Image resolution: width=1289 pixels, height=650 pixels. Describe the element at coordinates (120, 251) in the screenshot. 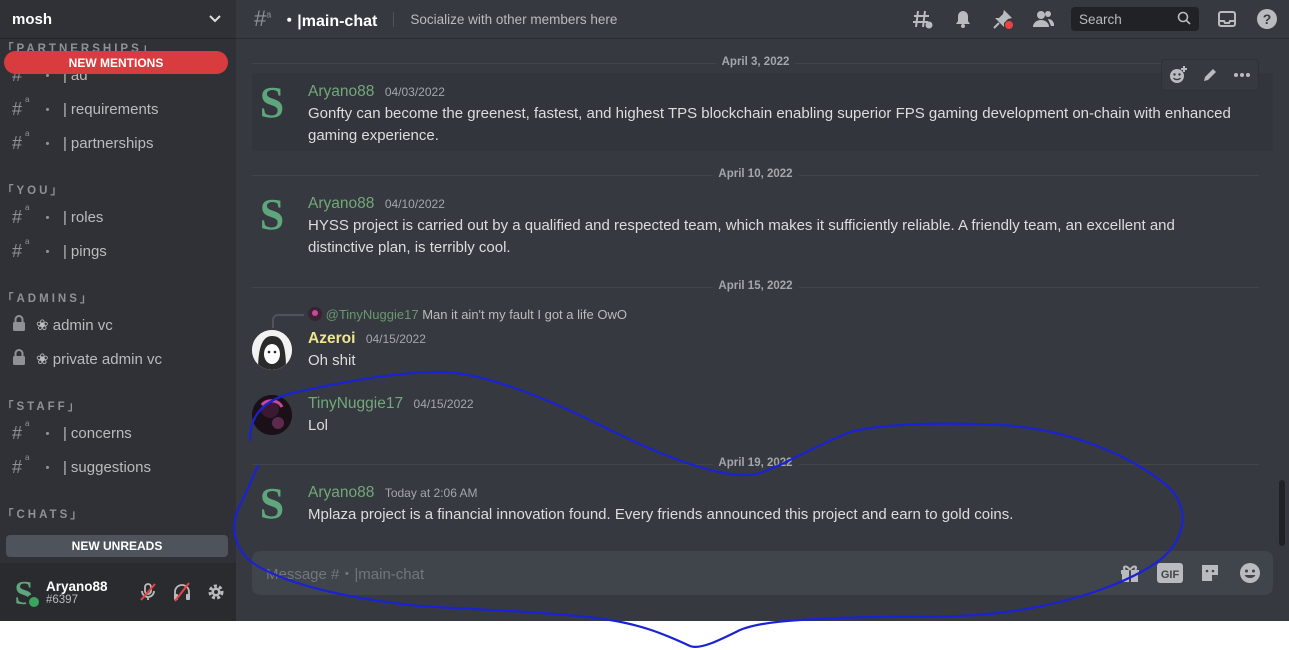

I see `channel-pings: # a ・ | pings` at that location.